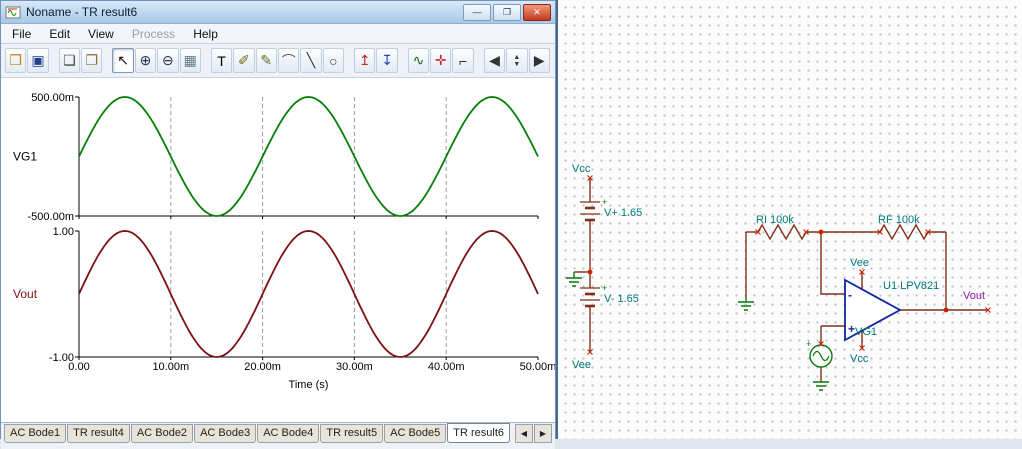 This screenshot has width=1022, height=449. I want to click on open-icon: ❒, so click(15, 60).